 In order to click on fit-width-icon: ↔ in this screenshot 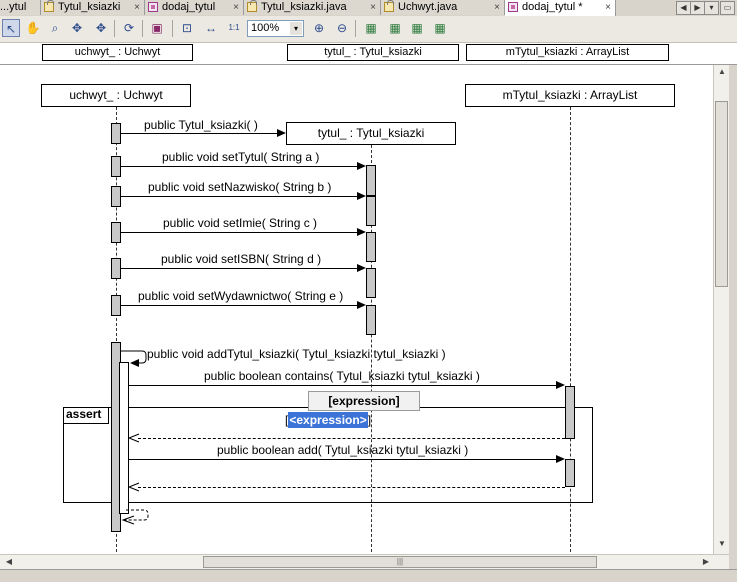, I will do `click(211, 28)`.